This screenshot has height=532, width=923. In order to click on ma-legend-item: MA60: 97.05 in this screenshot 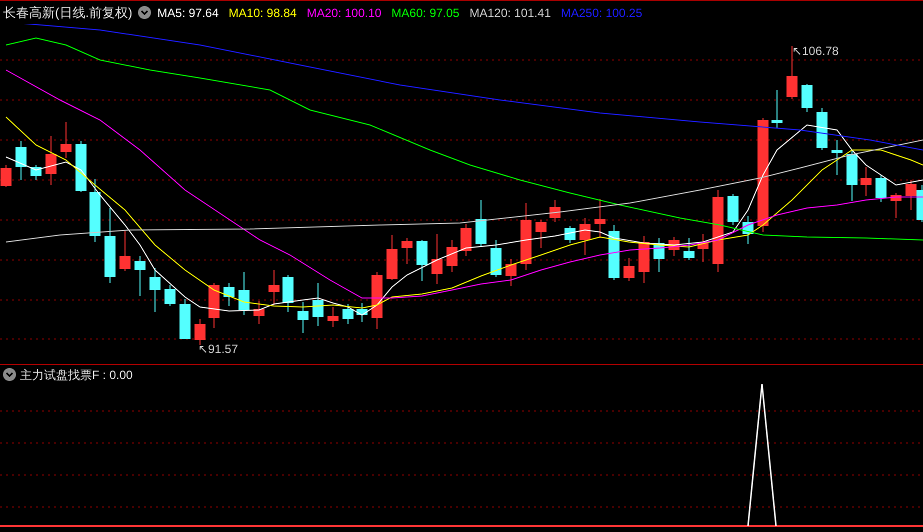, I will do `click(425, 13)`.